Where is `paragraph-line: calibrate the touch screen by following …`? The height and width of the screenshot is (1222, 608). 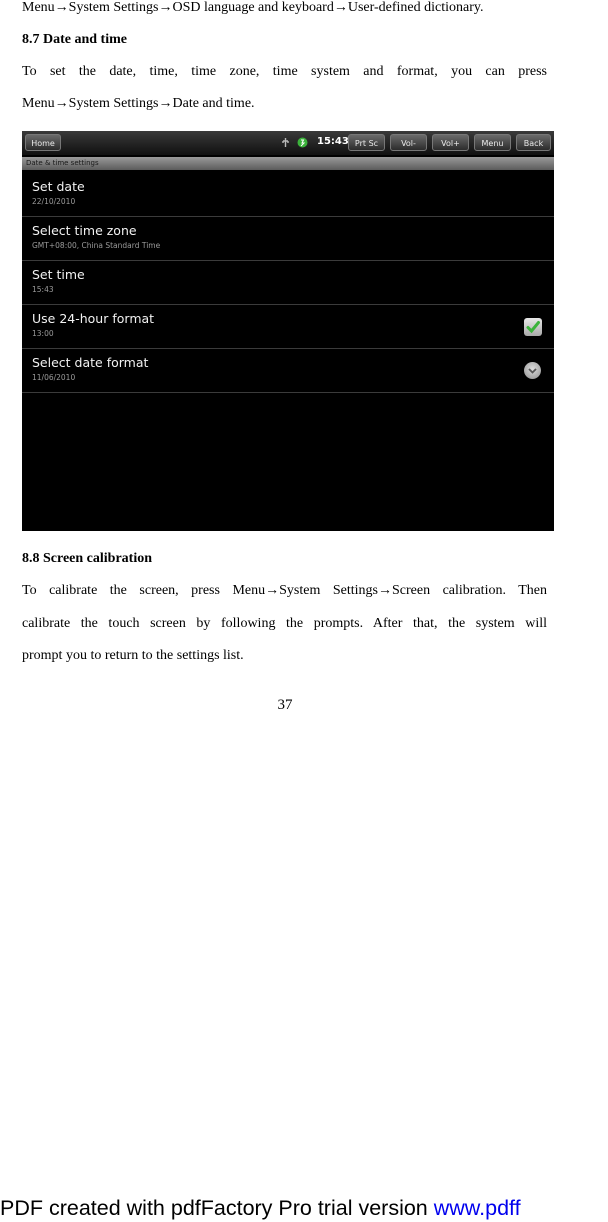
paragraph-line: calibrate the touch screen by following … is located at coordinates (284, 623).